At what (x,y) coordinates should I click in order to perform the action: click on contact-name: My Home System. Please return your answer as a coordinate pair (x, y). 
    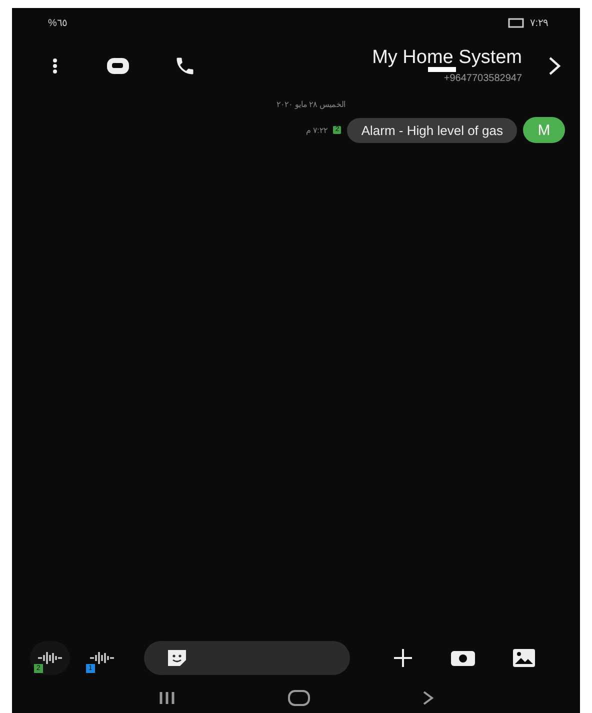
    Looking at the image, I should click on (447, 57).